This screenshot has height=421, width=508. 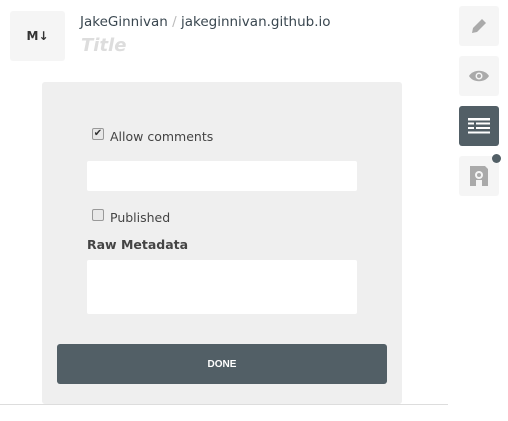 I want to click on metadata-icon, so click(x=479, y=126).